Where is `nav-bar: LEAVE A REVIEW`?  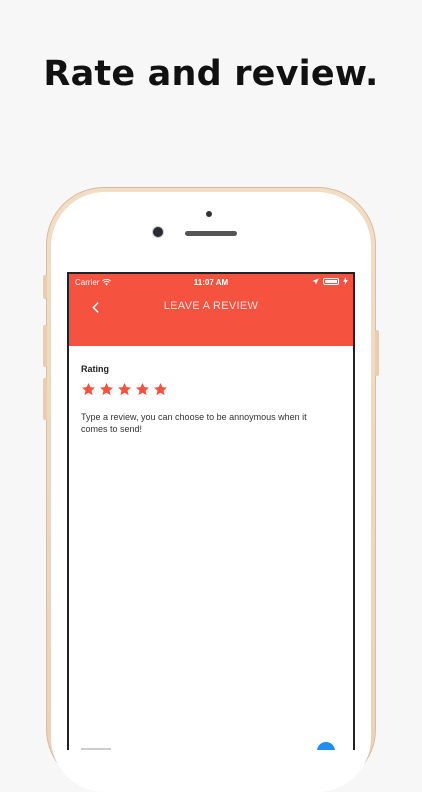
nav-bar: LEAVE A REVIEW is located at coordinates (211, 307).